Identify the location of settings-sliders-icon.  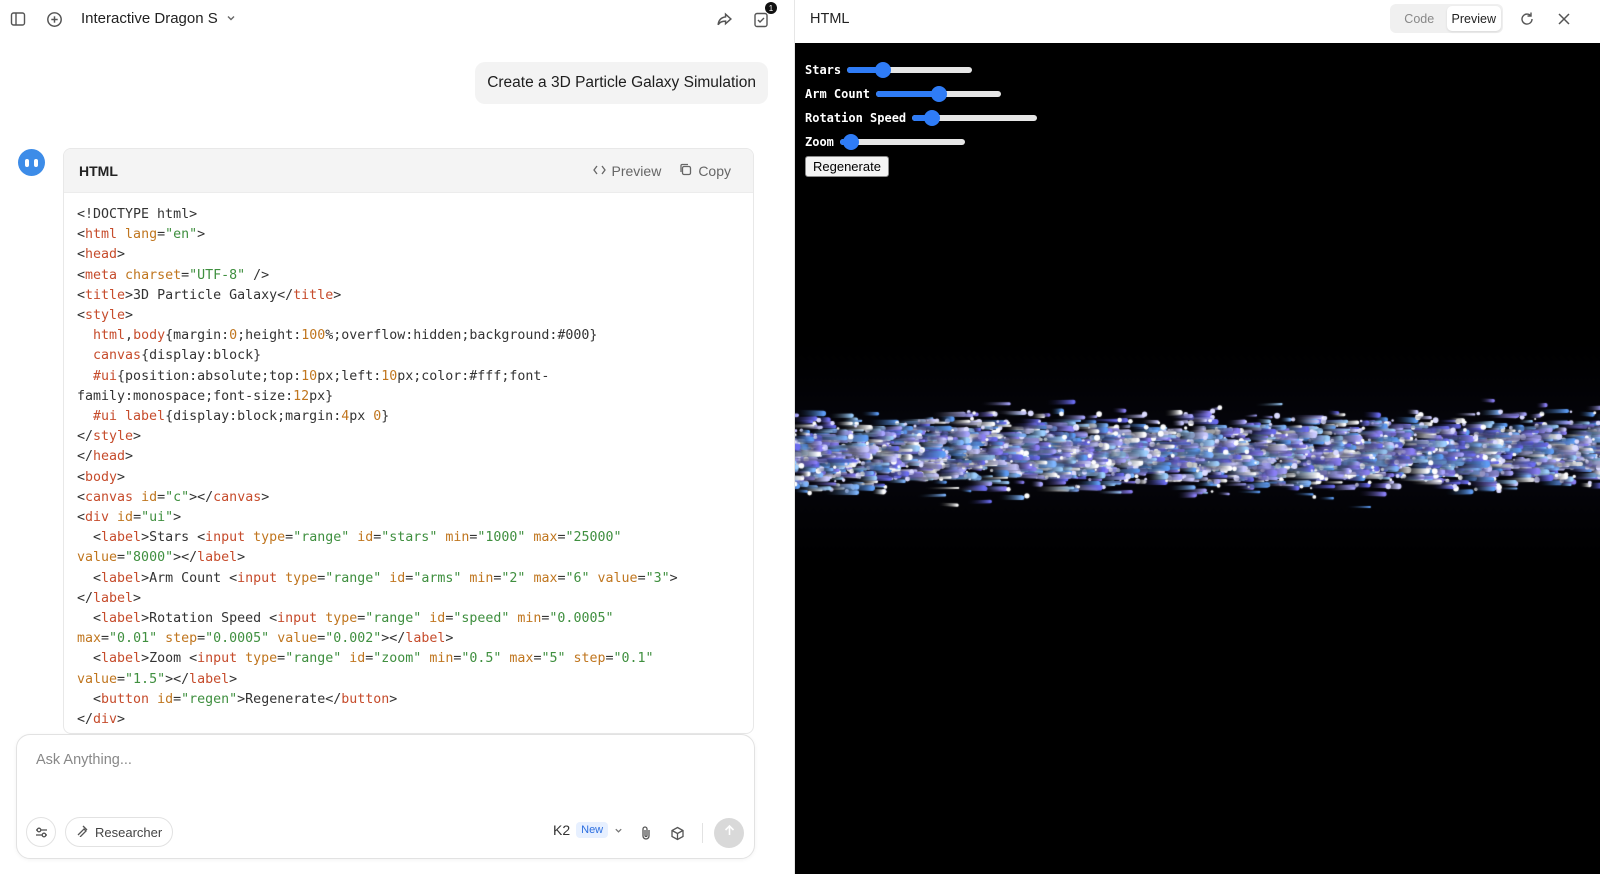
(41, 832).